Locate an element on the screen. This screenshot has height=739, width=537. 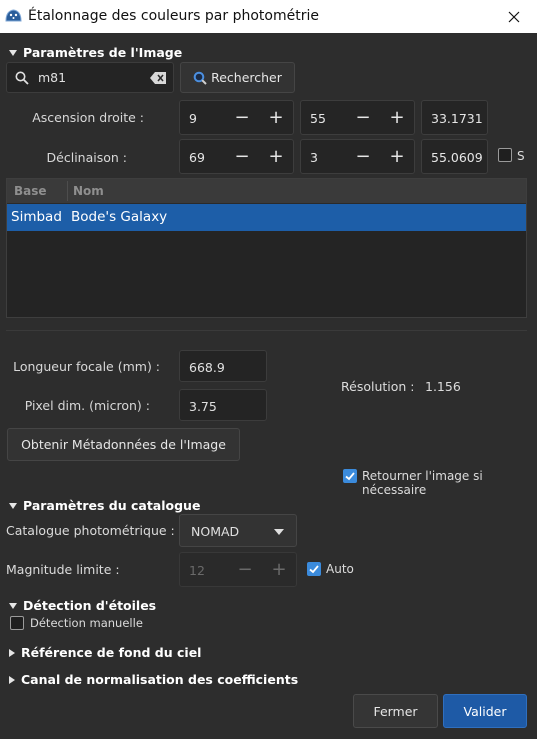
magnitude-increment-icon: + is located at coordinates (279, 569).